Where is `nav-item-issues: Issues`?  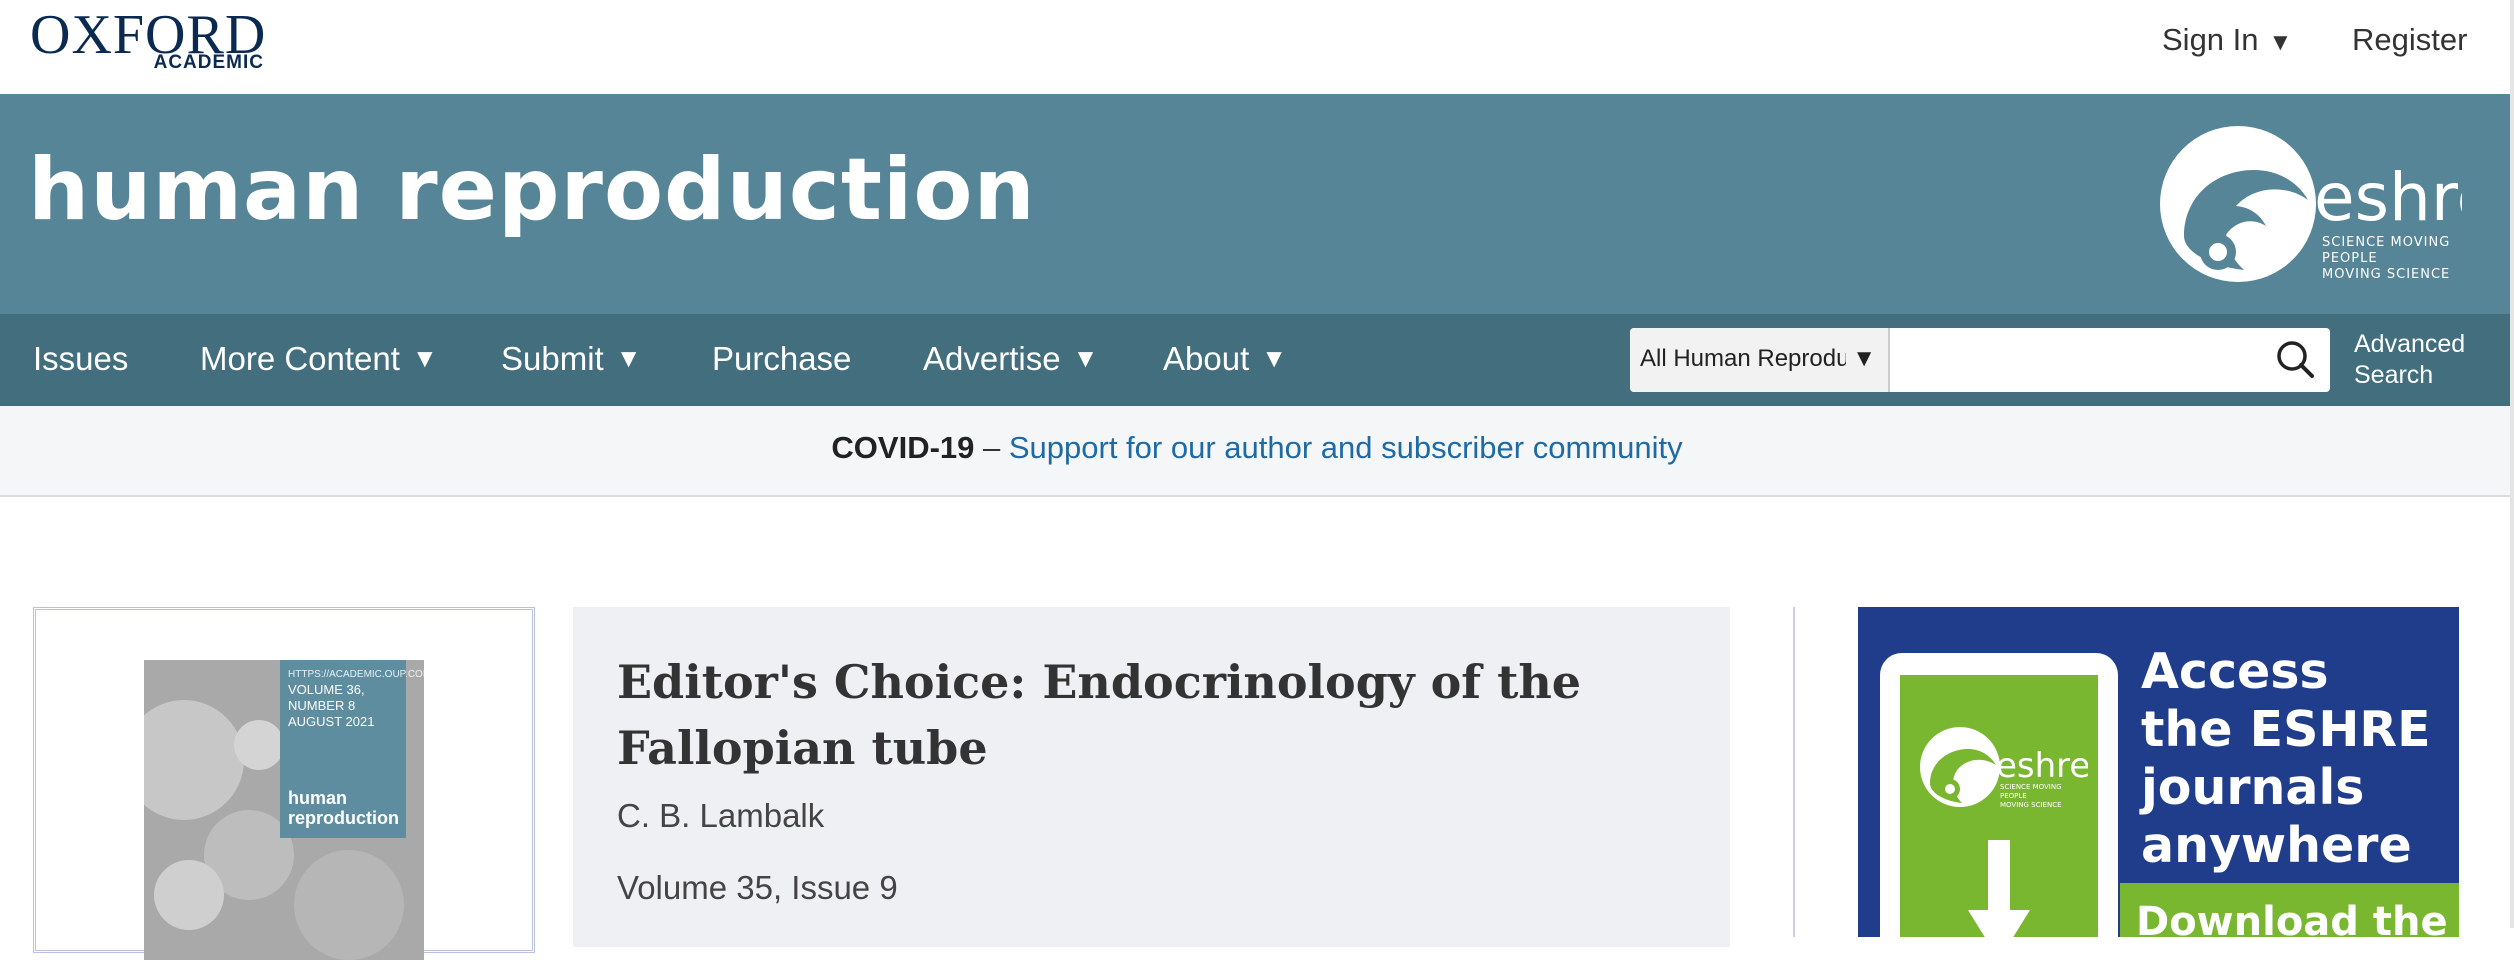 nav-item-issues: Issues is located at coordinates (80, 359).